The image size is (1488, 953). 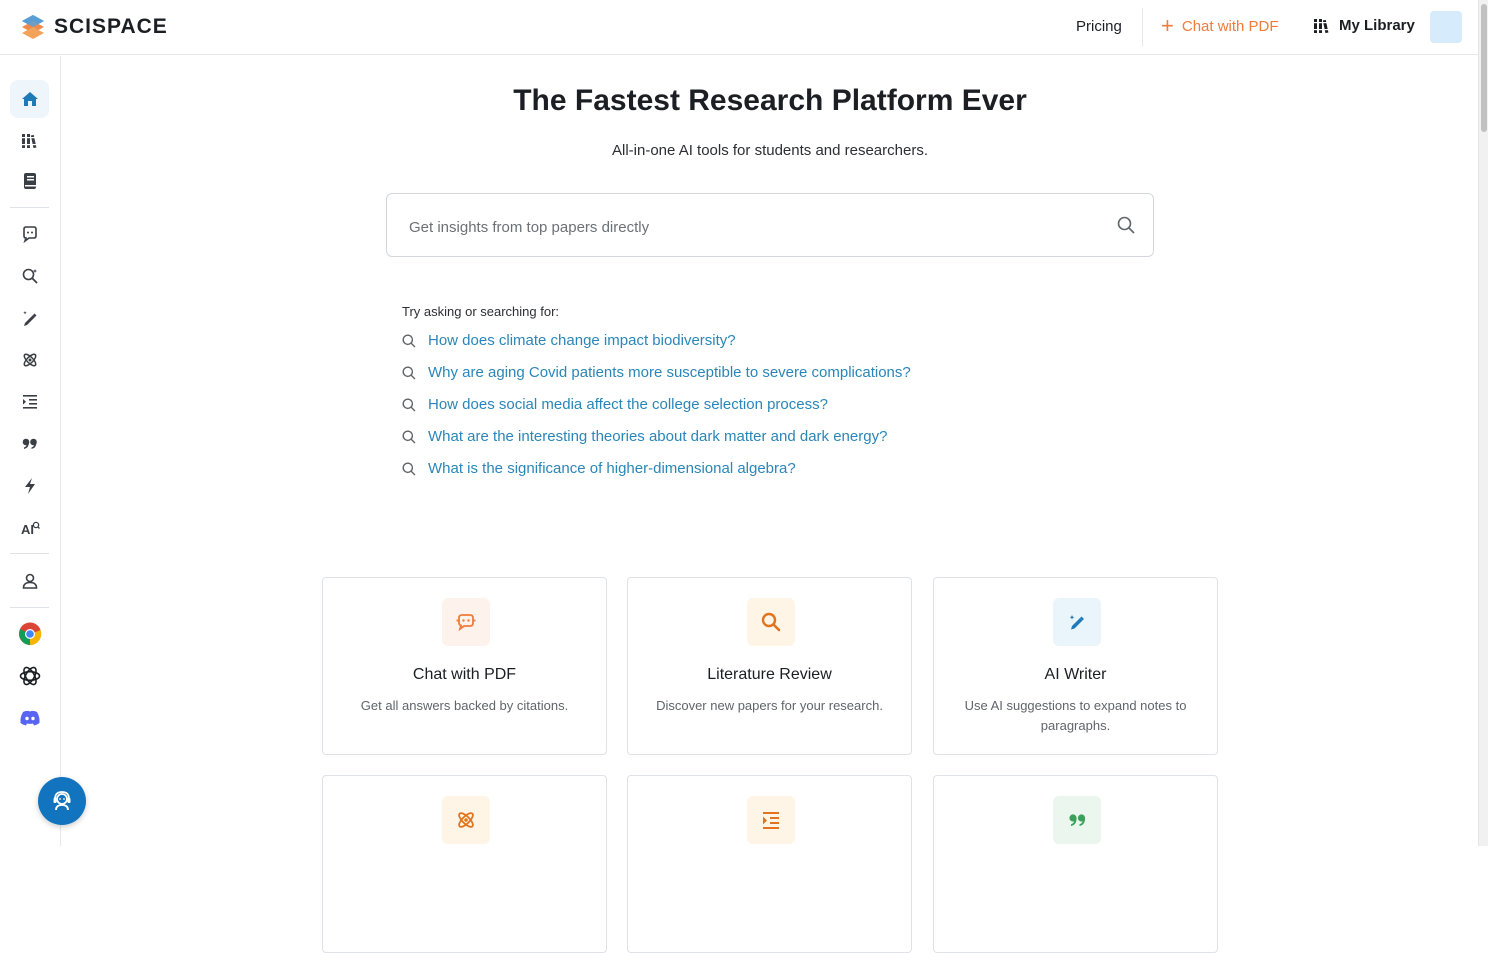 What do you see at coordinates (769, 674) in the screenshot?
I see `card-title: Literature Review` at bounding box center [769, 674].